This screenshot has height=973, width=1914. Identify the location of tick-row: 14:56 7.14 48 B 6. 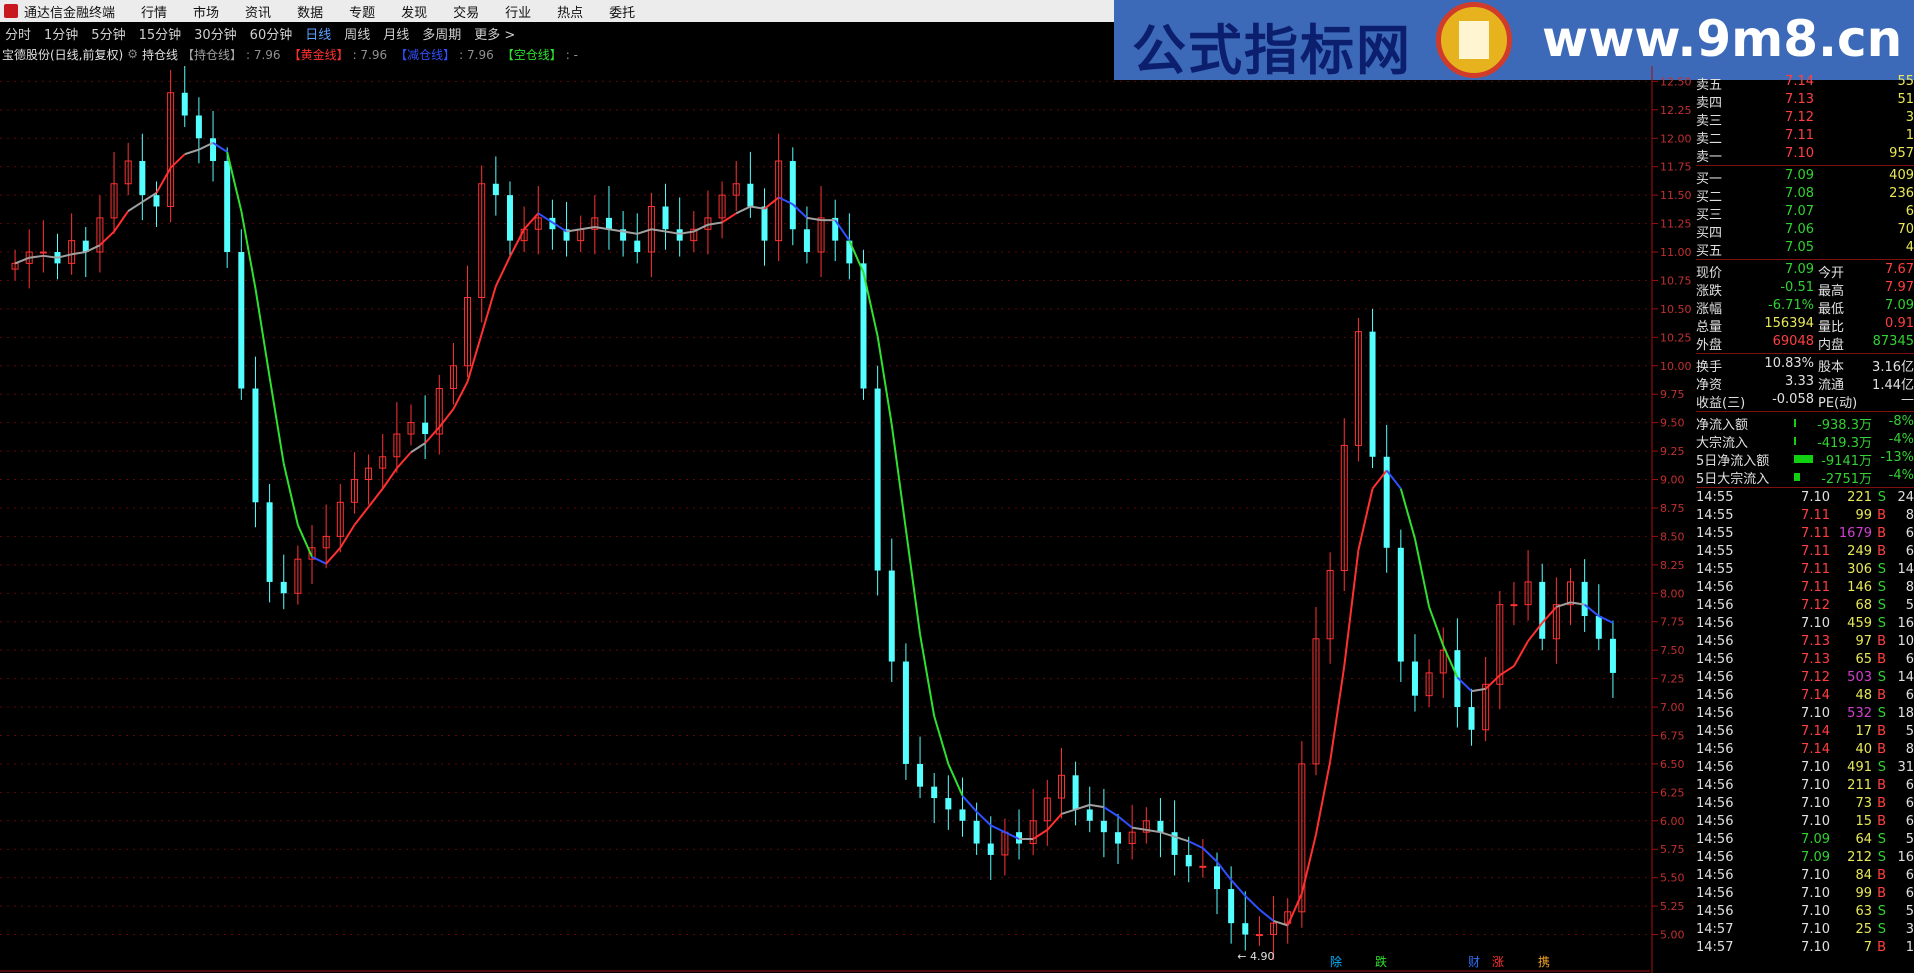
(1805, 697).